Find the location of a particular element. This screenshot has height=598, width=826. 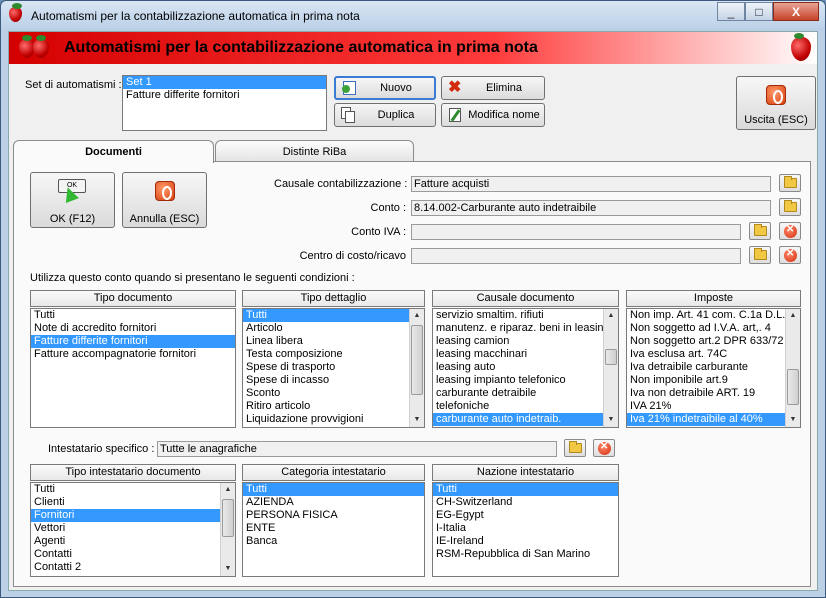

list-item: Linea libera is located at coordinates (326, 341).